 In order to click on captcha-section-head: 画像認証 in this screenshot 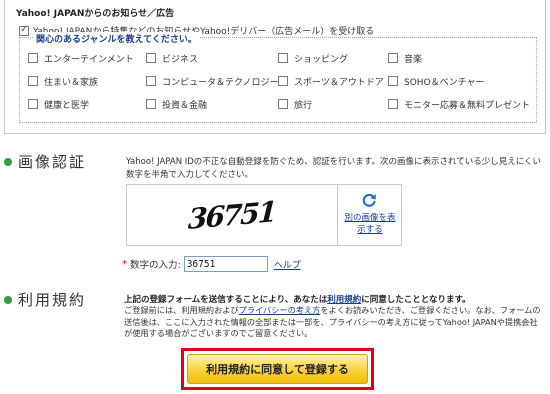, I will do `click(45, 161)`.